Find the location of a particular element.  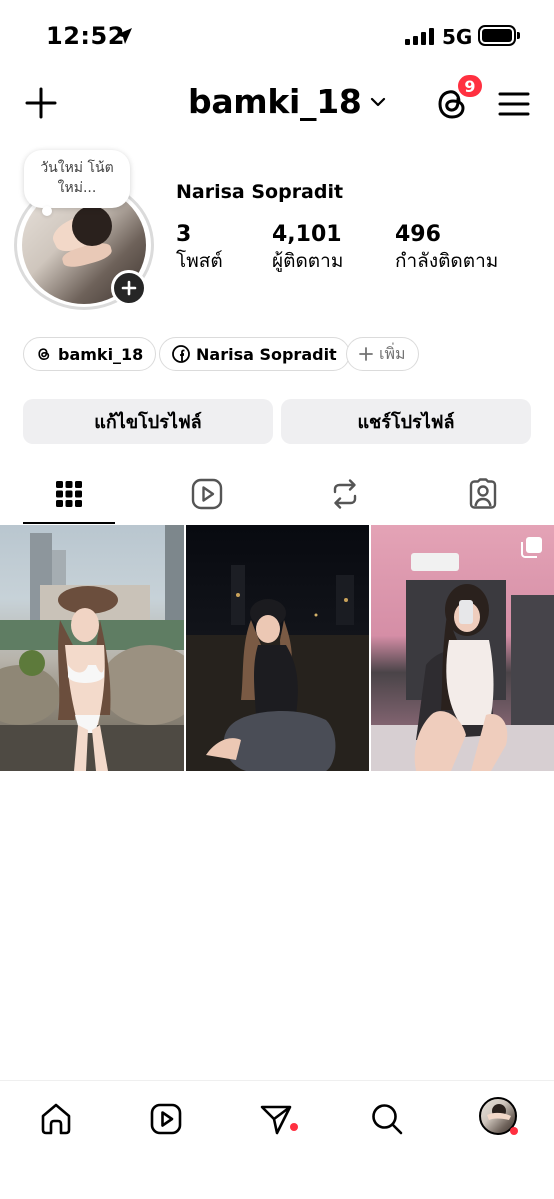

home-icon is located at coordinates (56, 1119).